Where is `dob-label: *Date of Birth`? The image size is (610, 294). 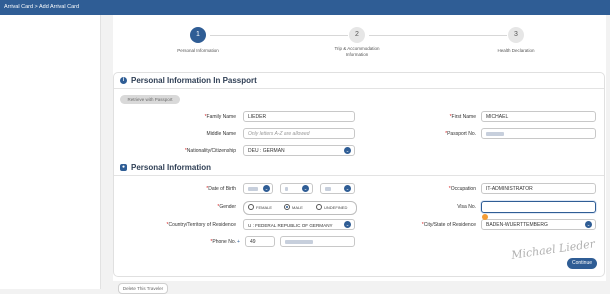
dob-label: *Date of Birth is located at coordinates (221, 189).